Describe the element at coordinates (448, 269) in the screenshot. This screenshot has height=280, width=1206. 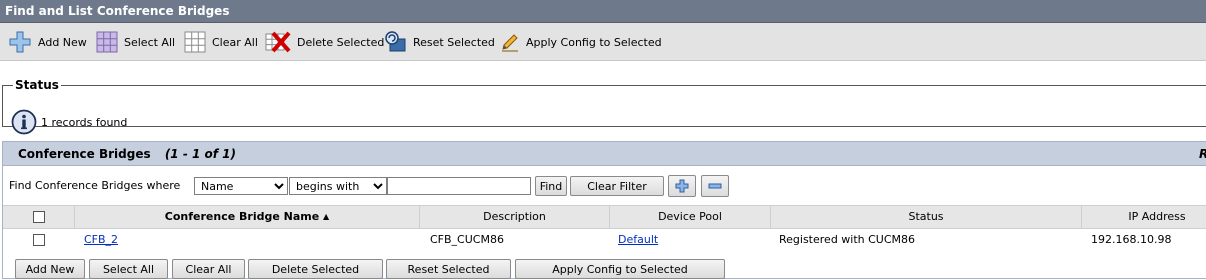
I see `bottom-reset-selected-button: Reset Selected` at that location.